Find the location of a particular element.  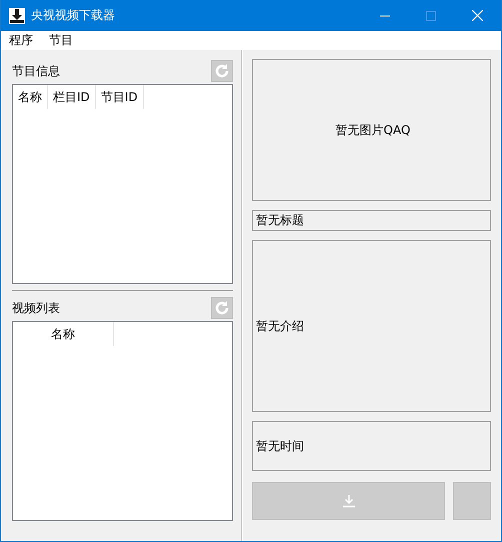

section-label: 节目信息 is located at coordinates (36, 71).